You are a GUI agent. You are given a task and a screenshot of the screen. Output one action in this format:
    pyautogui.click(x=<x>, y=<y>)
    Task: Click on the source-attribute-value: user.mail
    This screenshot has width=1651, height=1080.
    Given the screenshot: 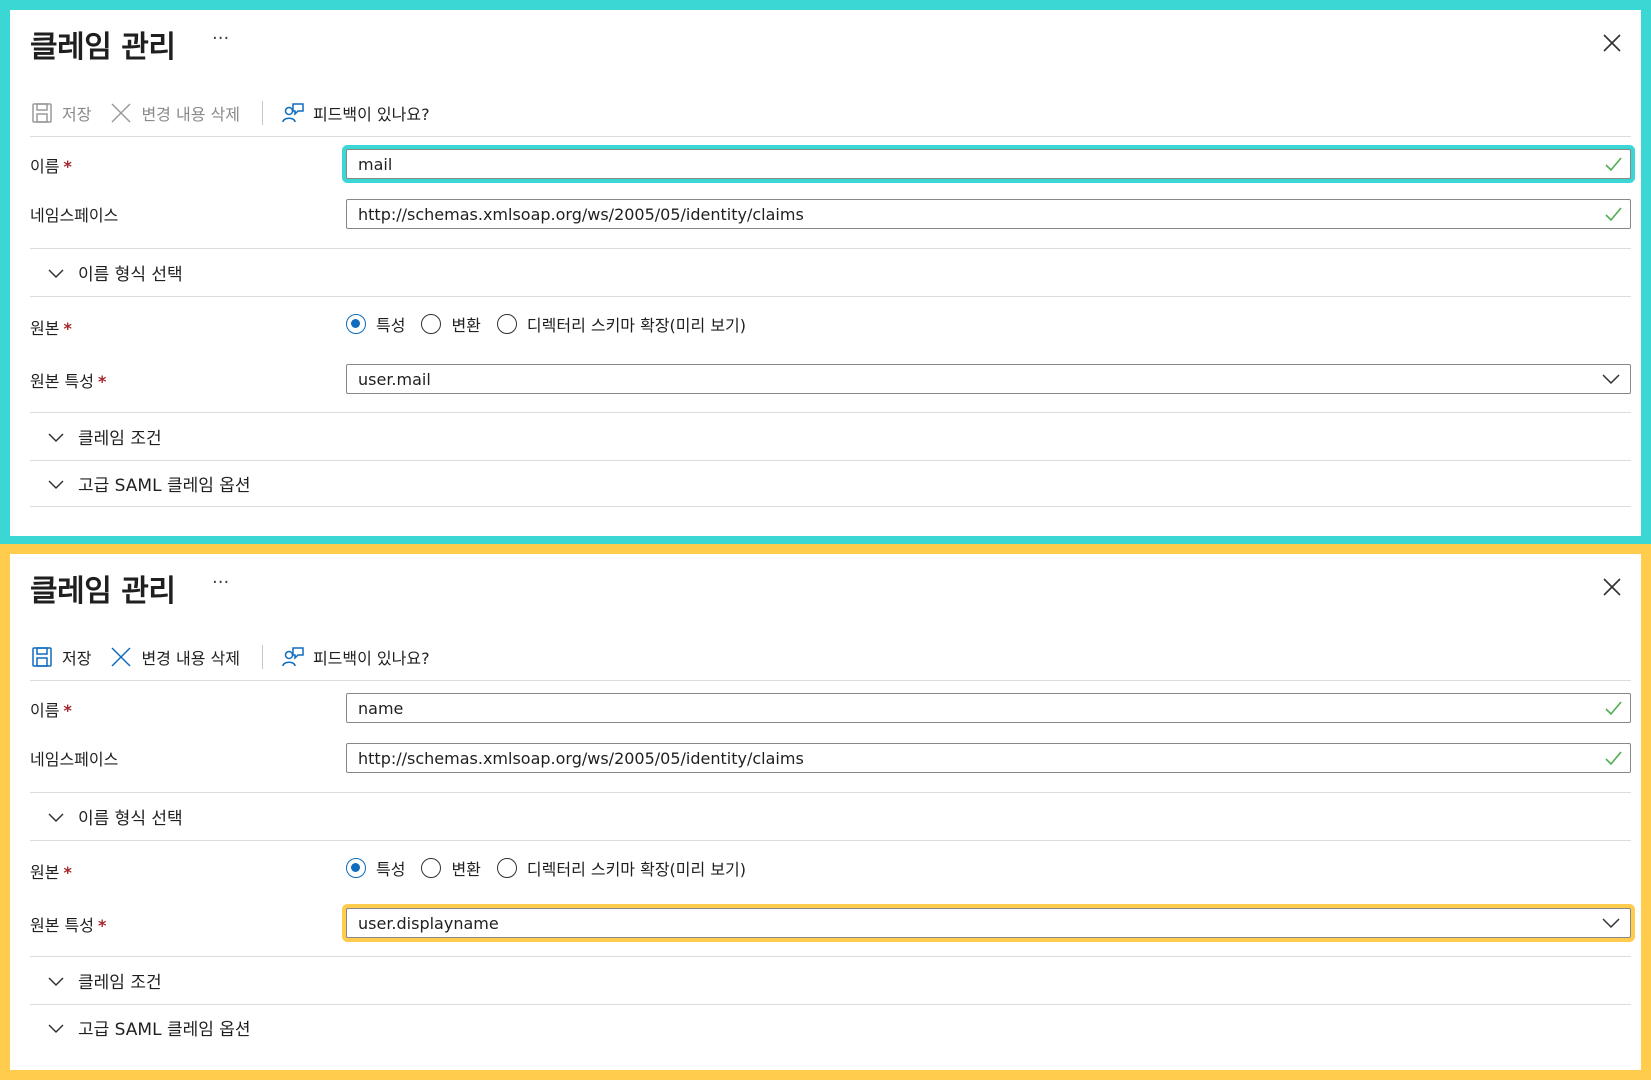 What is the action you would take?
    pyautogui.click(x=394, y=379)
    